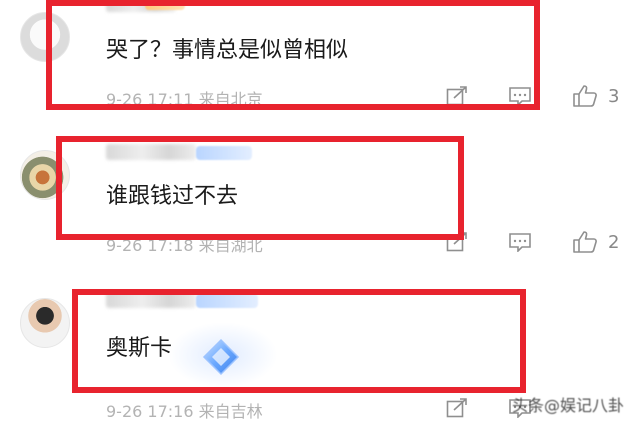 Image resolution: width=640 pixels, height=422 pixels. I want to click on comment-text: 奥斯卡, so click(139, 348).